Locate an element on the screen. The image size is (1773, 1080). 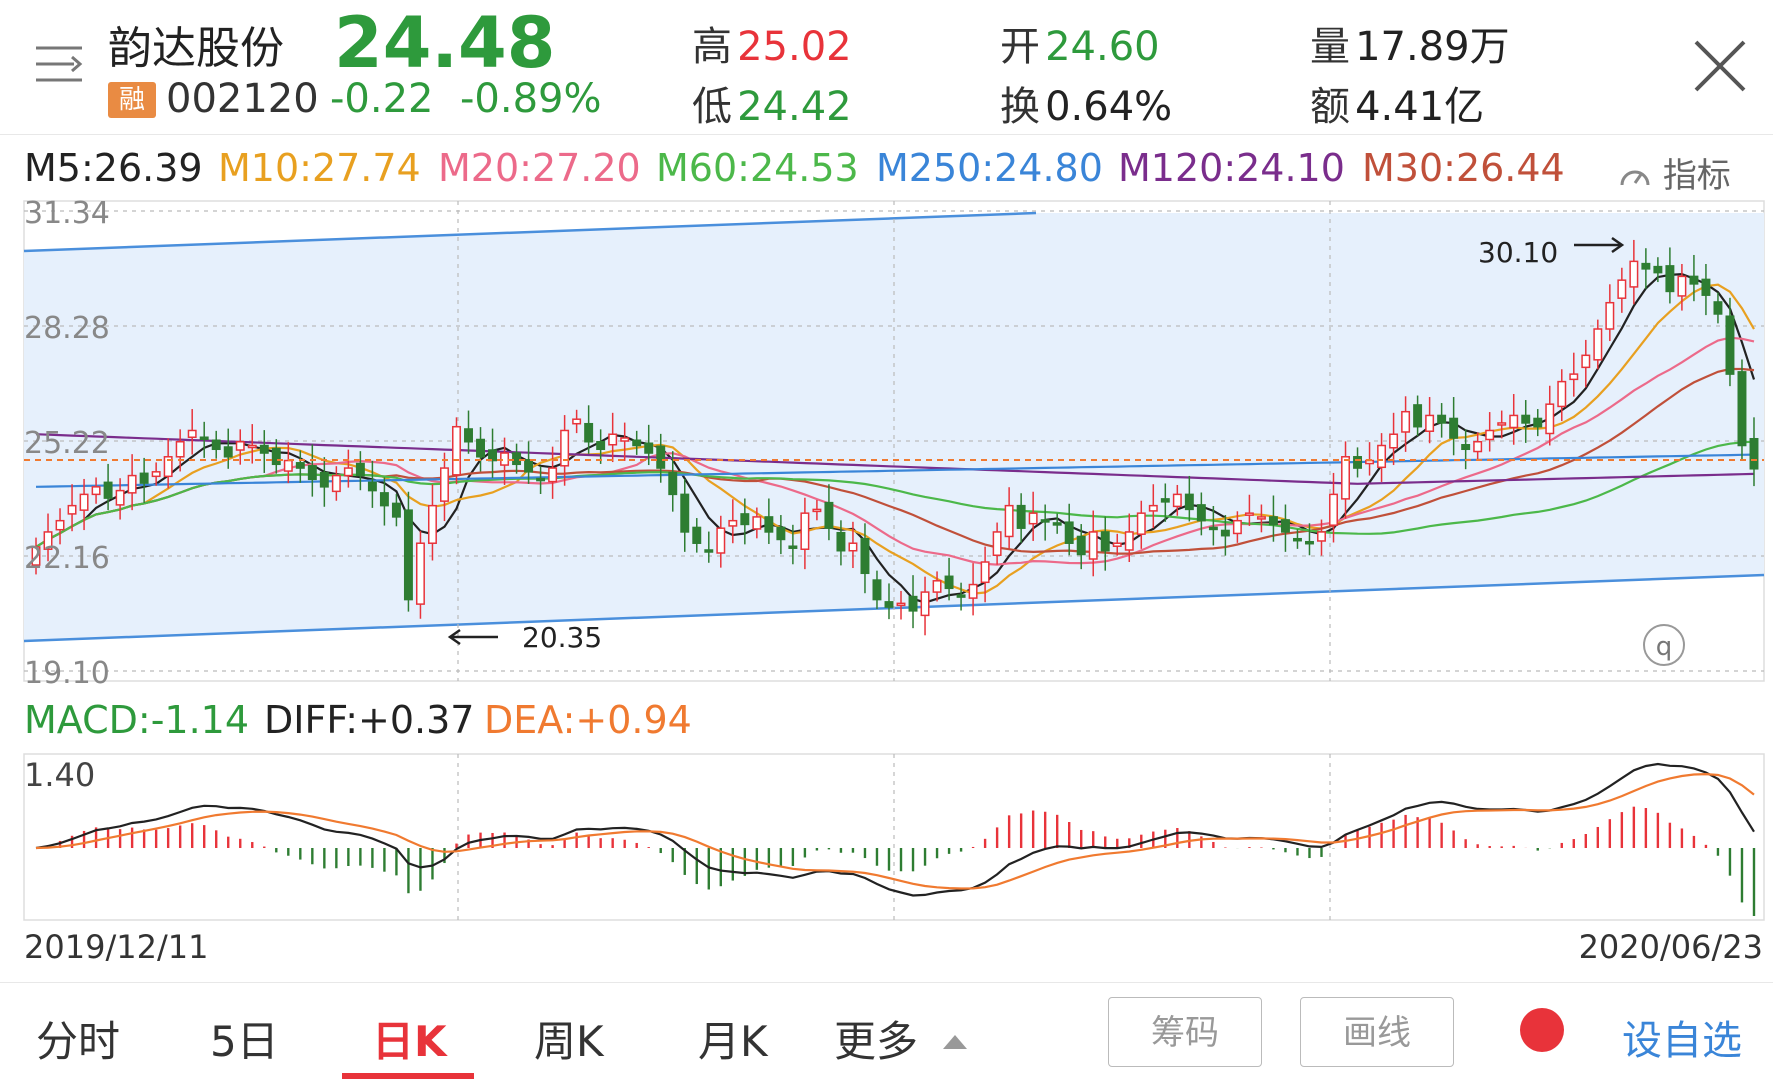
ma-legend-m120: M120:24.10 is located at coordinates (1231, 168).